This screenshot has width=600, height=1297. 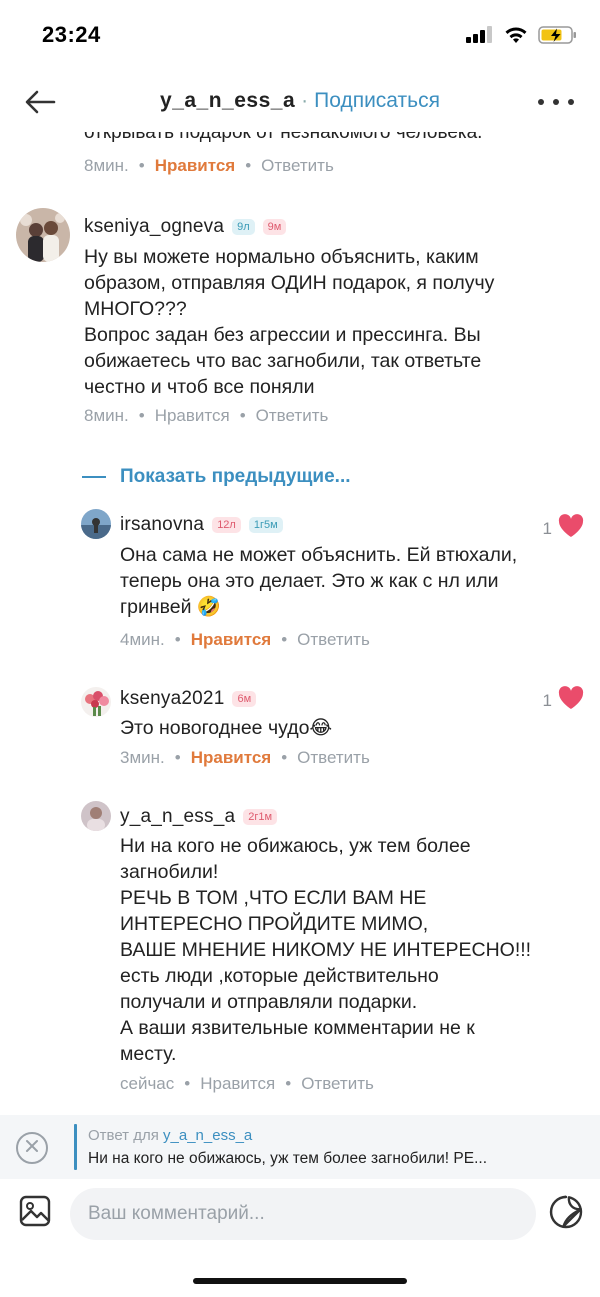 What do you see at coordinates (480, 37) in the screenshot?
I see `signal-icon` at bounding box center [480, 37].